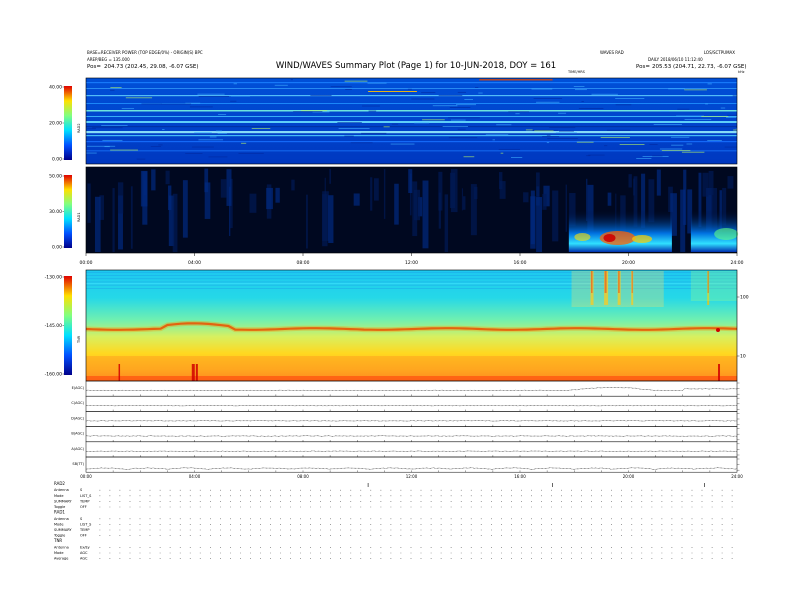 This screenshot has height=612, width=792. I want to click on agc-panel-label: SB(TT), so click(78, 464).